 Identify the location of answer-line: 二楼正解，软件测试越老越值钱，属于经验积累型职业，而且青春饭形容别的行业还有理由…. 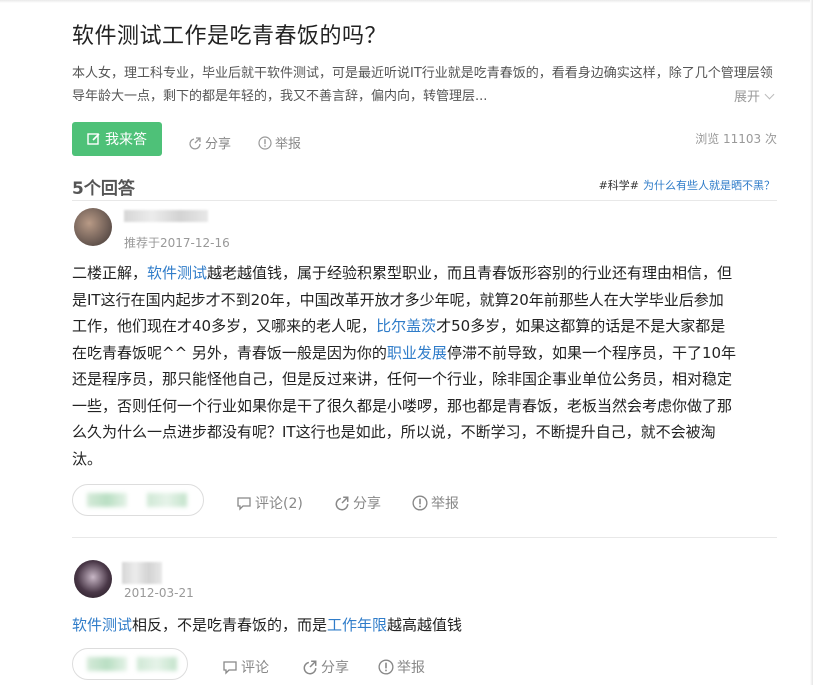
(427, 273).